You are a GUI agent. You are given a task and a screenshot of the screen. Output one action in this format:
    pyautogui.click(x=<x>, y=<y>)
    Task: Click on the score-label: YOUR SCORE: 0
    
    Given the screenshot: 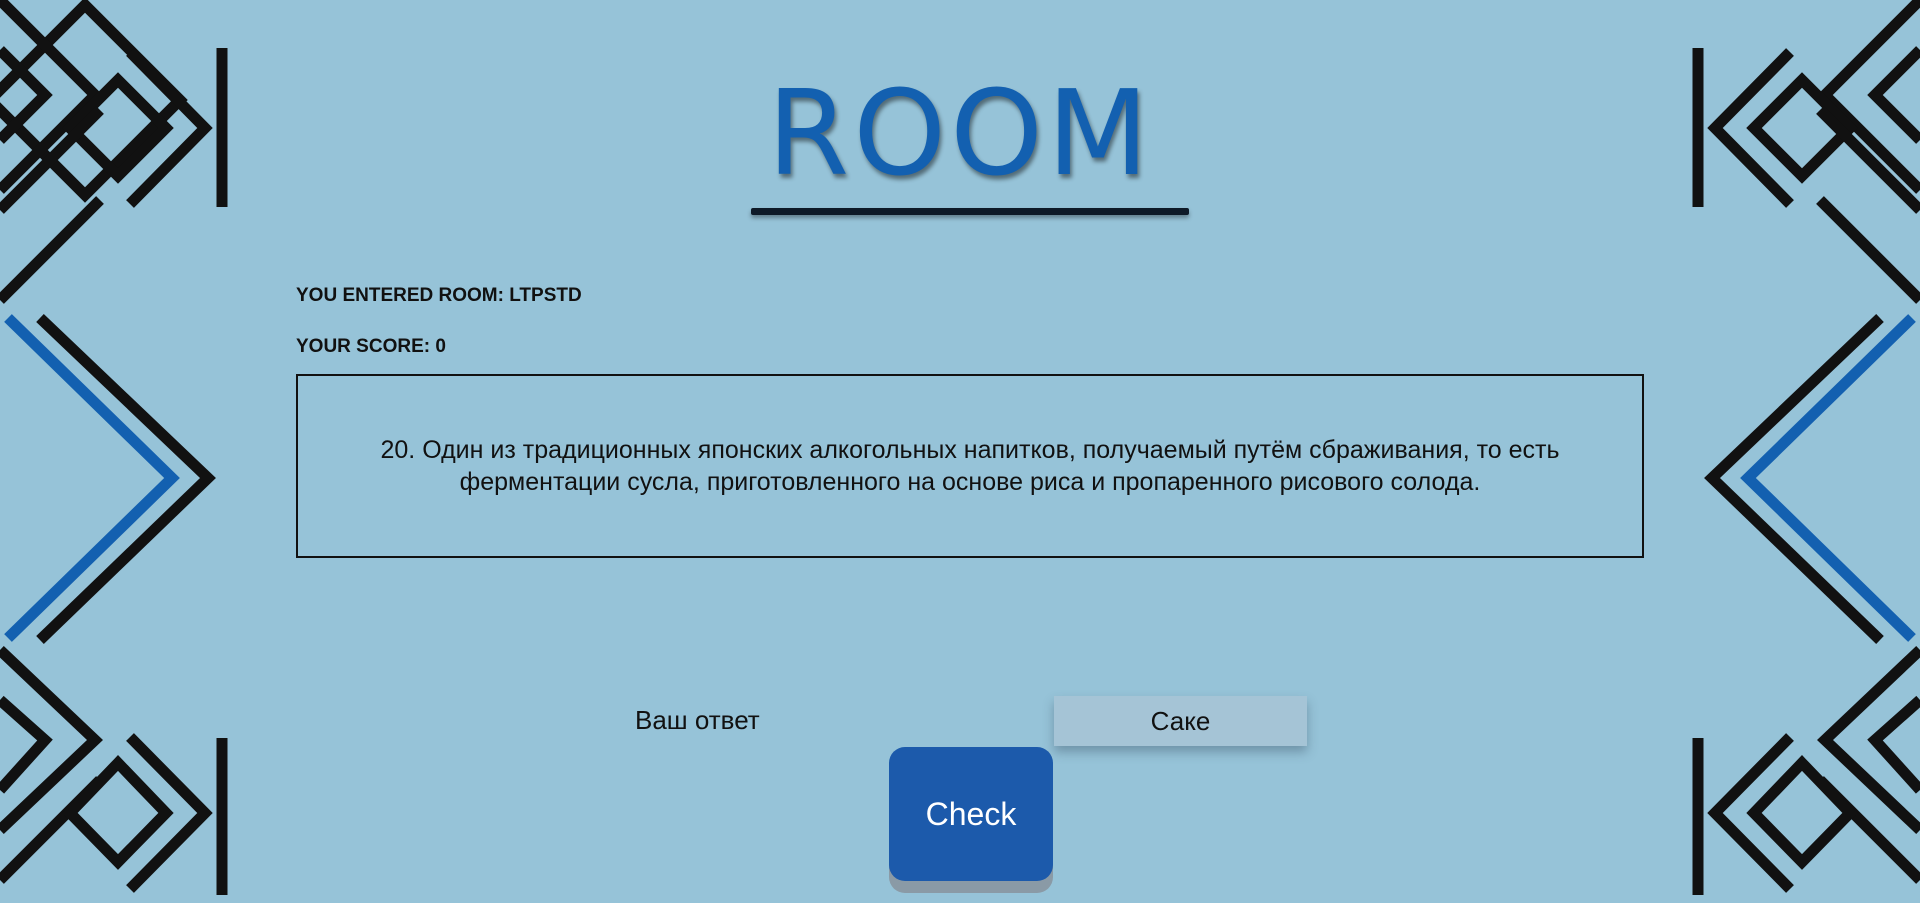 What is the action you would take?
    pyautogui.click(x=371, y=346)
    